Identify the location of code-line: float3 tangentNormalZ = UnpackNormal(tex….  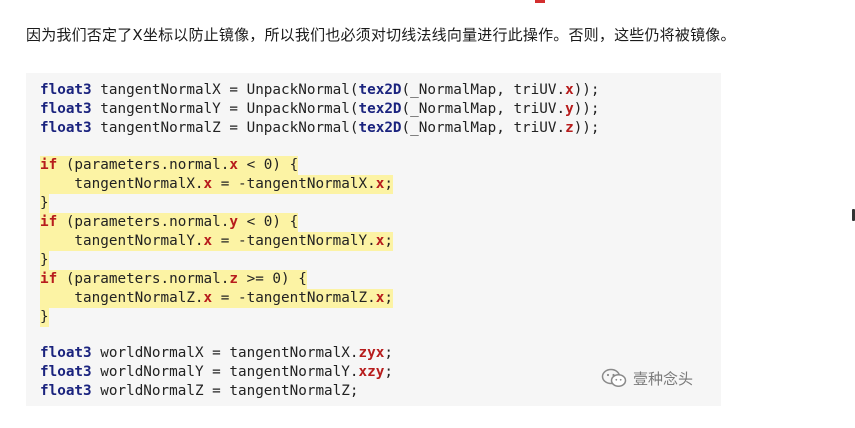
(320, 128).